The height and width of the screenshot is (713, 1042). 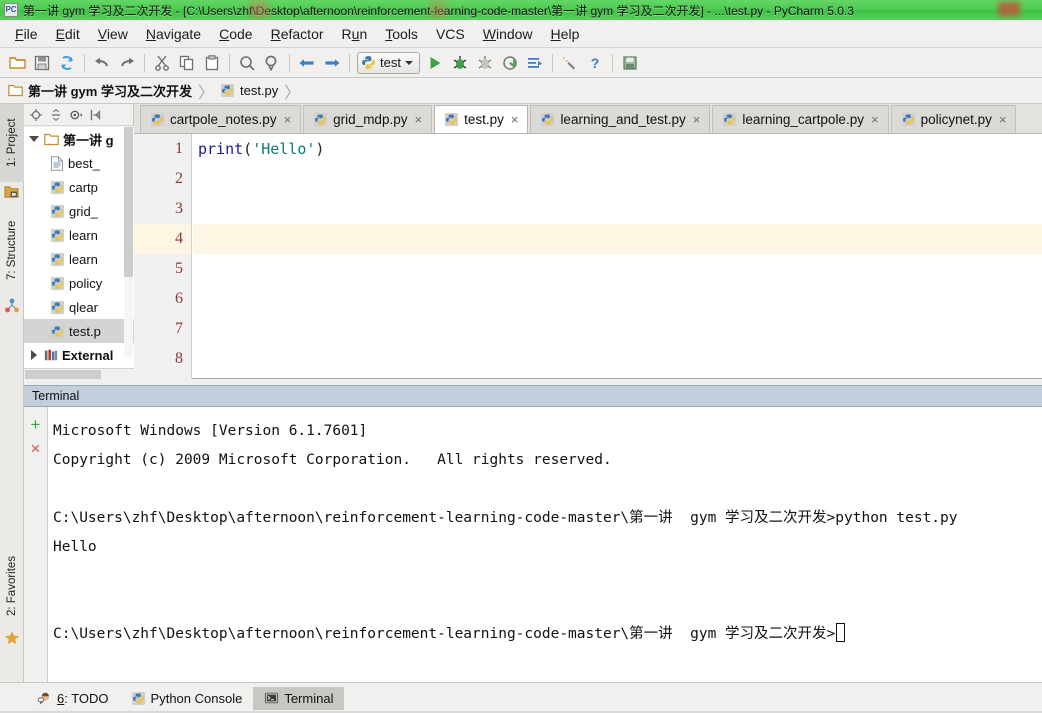 What do you see at coordinates (79, 331) in the screenshot?
I see `tree-item-8: test.p` at bounding box center [79, 331].